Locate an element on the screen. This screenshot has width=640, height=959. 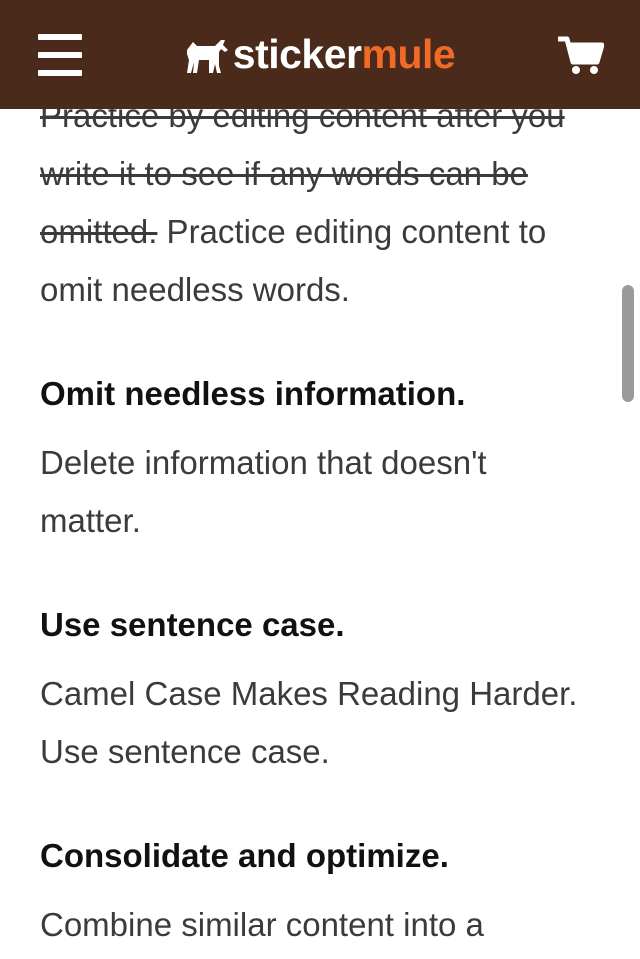
shopping-cart-icon is located at coordinates (580, 55).